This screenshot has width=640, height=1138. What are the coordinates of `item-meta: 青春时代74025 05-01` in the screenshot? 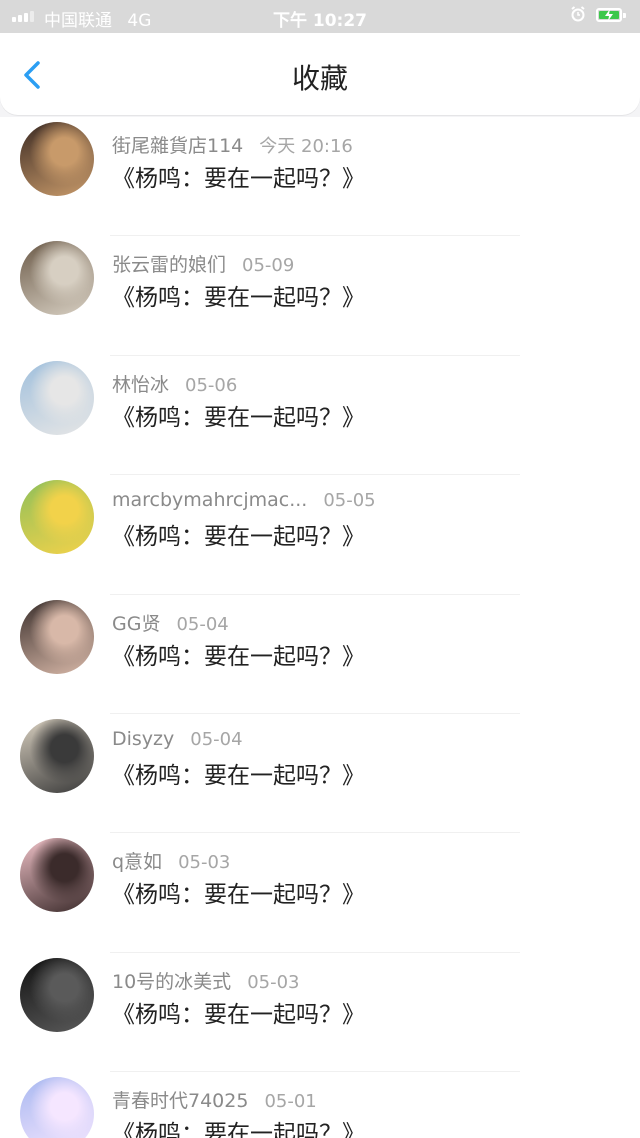 It's located at (214, 1099).